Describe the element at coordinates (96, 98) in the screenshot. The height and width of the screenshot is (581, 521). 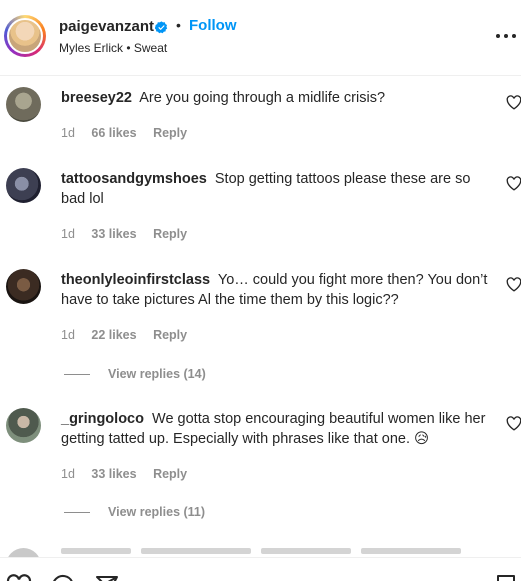
I see `comment-username: breesey22` at that location.